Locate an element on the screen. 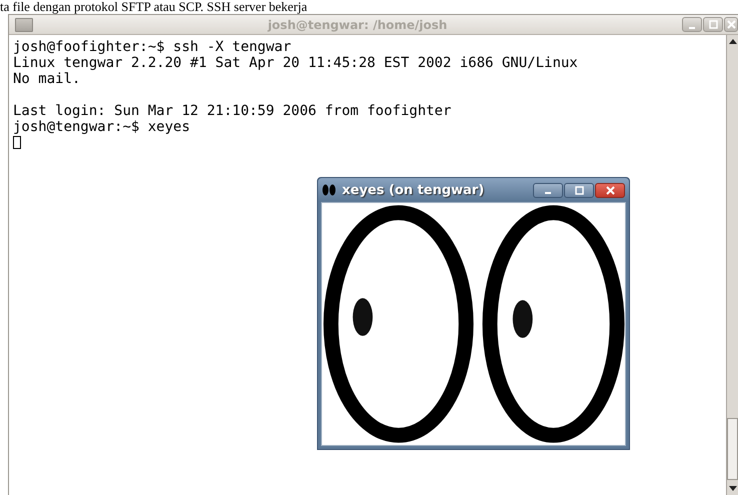 The image size is (738, 495). maximize-button is located at coordinates (579, 190).